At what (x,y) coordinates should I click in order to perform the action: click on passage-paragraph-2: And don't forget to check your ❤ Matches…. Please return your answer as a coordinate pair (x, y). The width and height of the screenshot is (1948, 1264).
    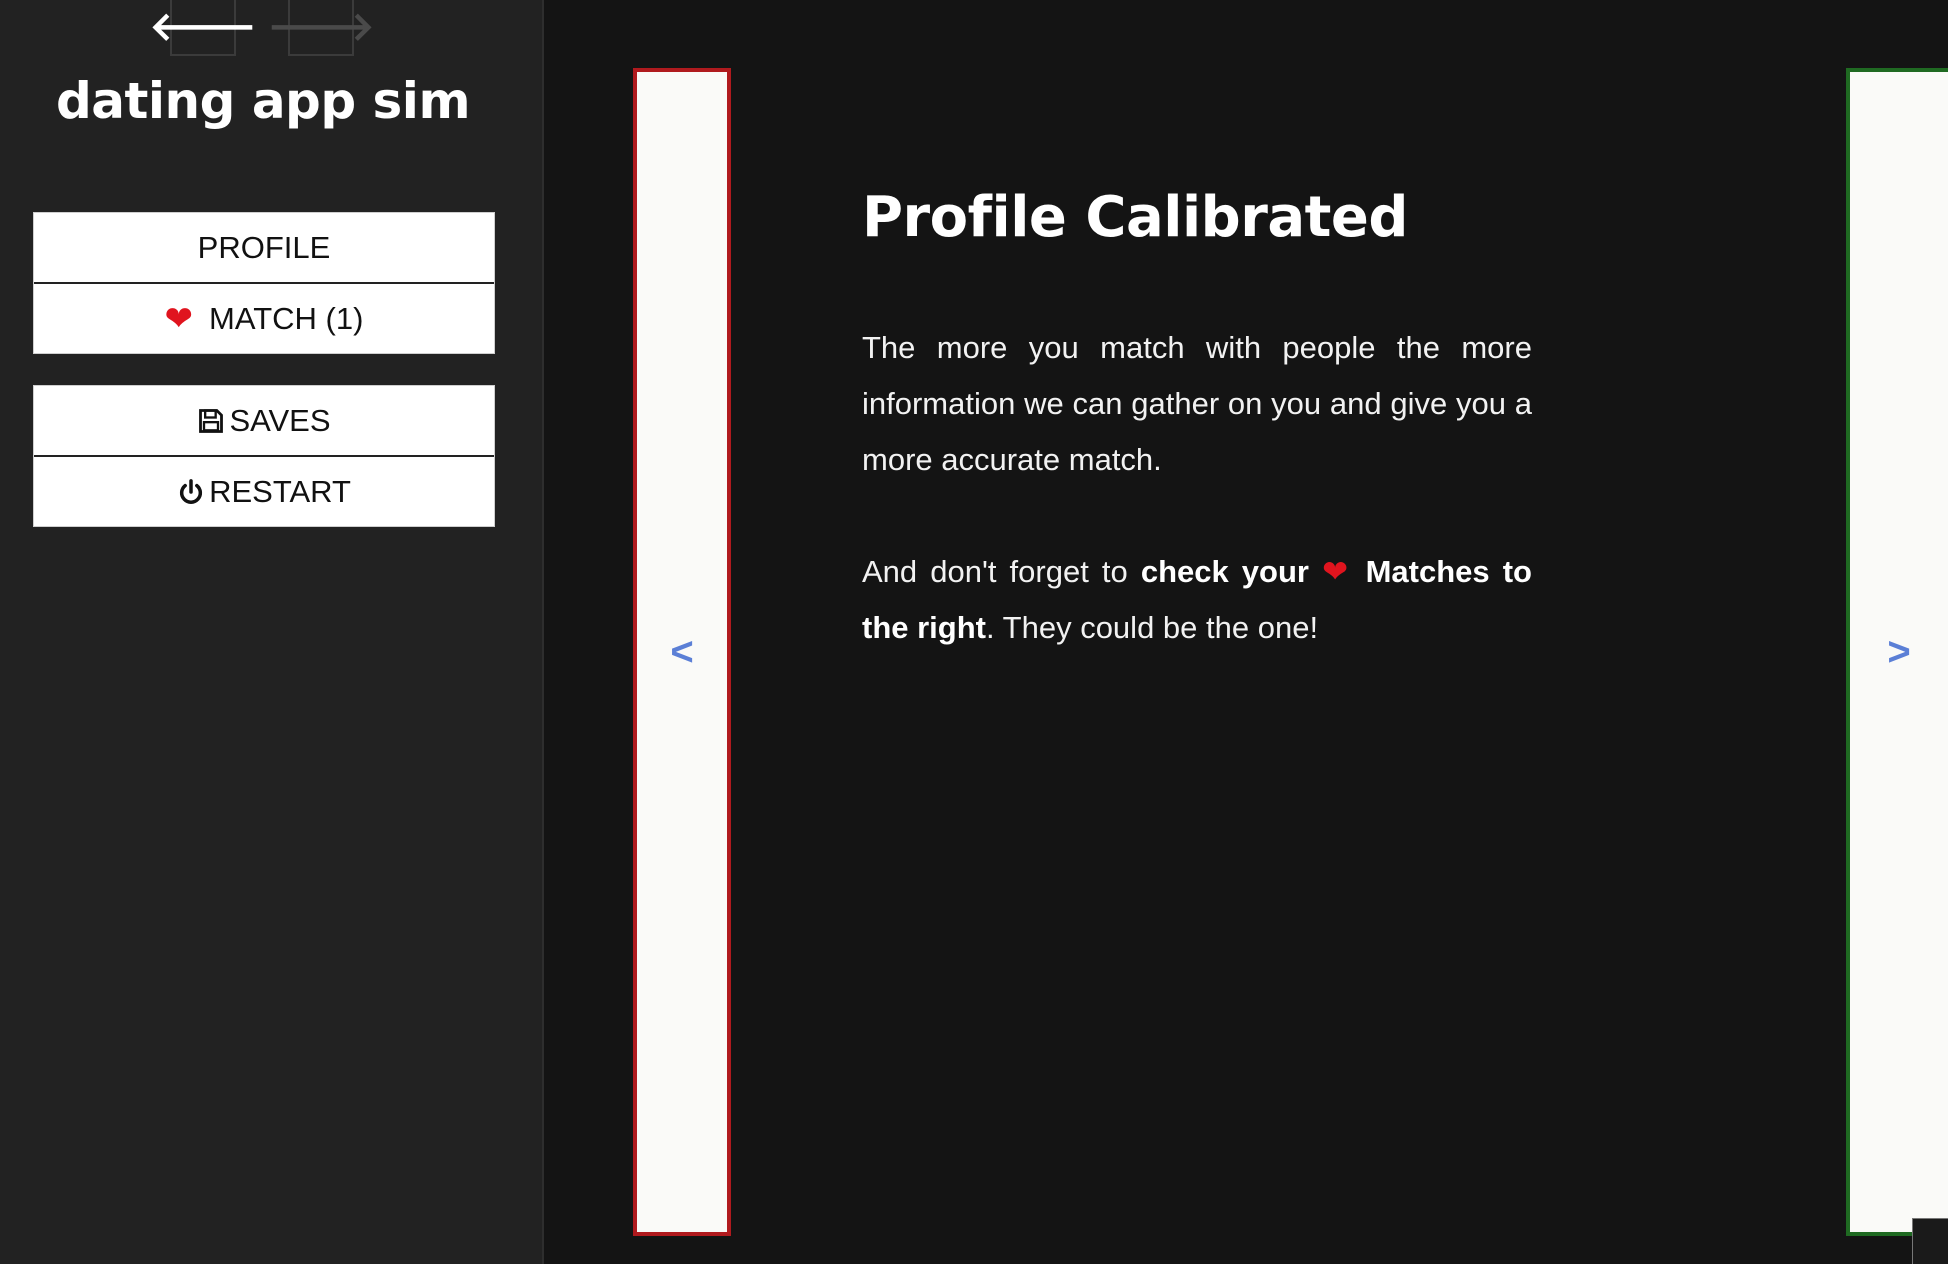
    Looking at the image, I should click on (1197, 600).